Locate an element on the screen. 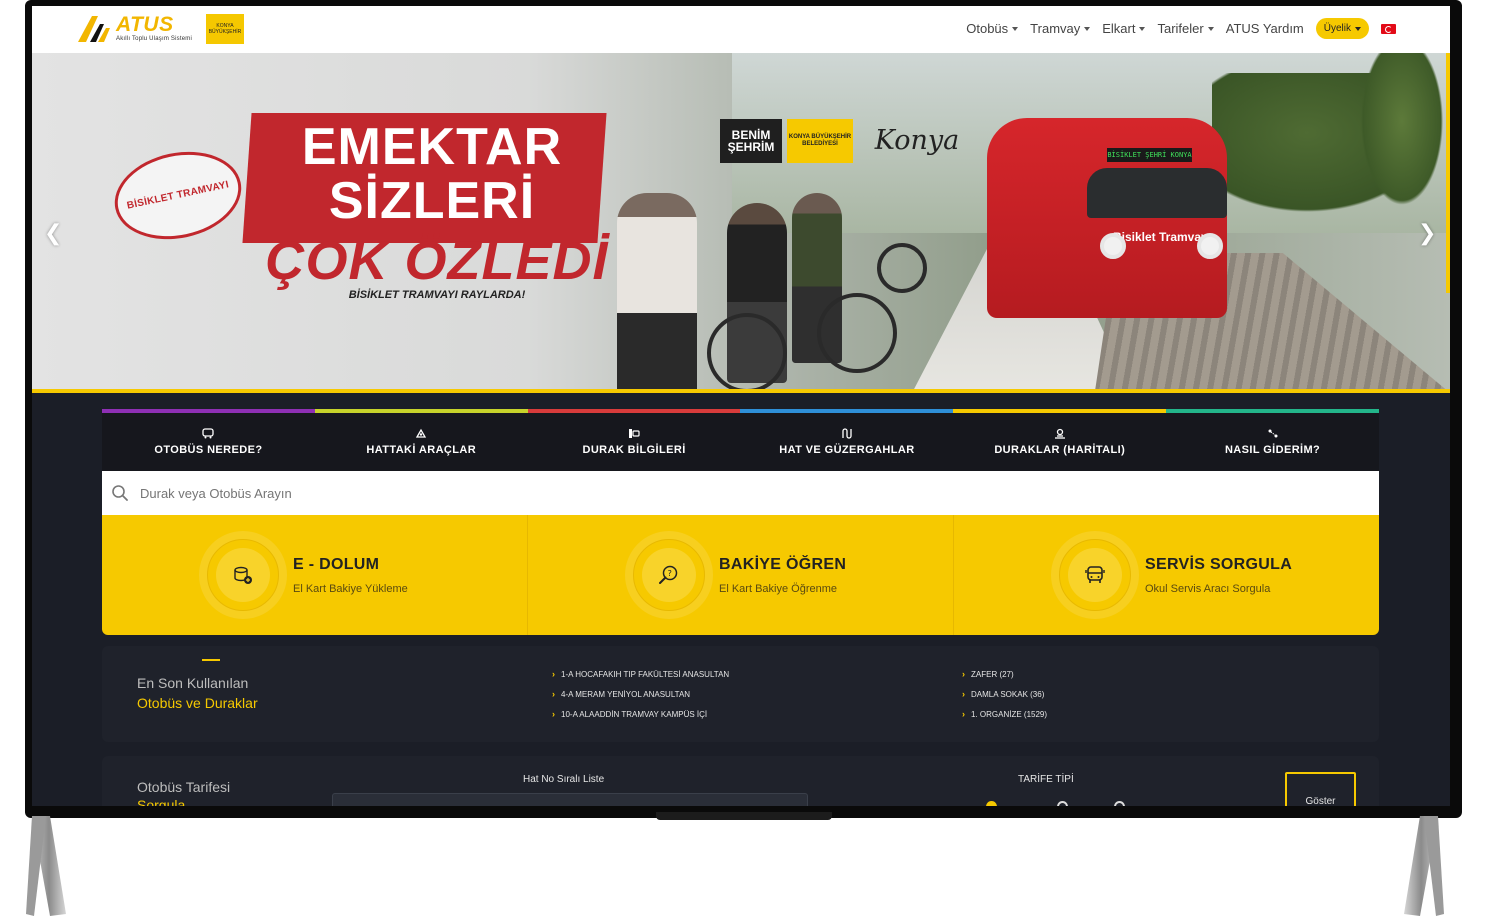 The height and width of the screenshot is (918, 1487). tab-hattaki-araclar: HATTAKİ ARAÇLAR is located at coordinates (421, 442).